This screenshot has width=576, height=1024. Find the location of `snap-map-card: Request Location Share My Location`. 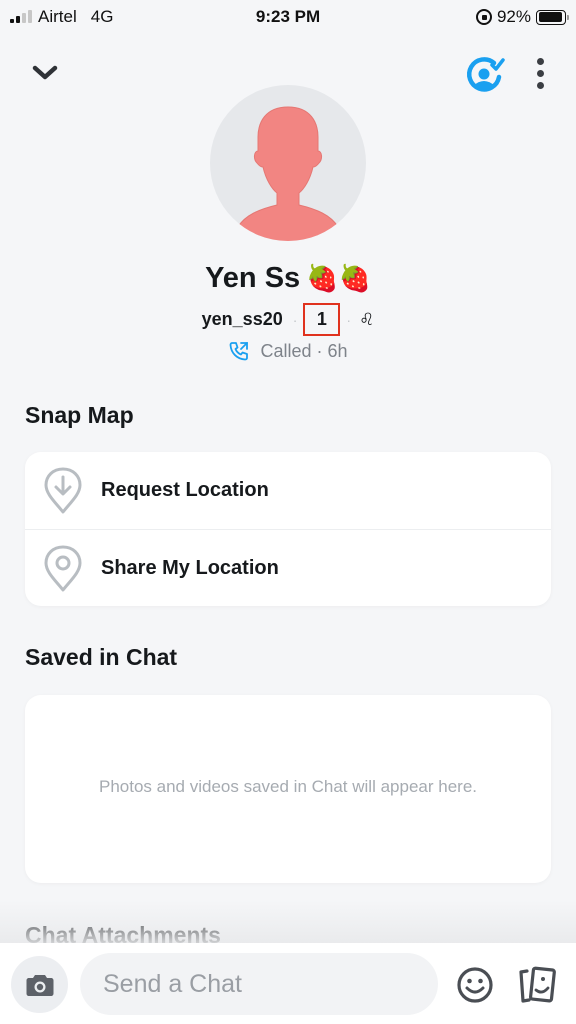

snap-map-card: Request Location Share My Location is located at coordinates (288, 529).